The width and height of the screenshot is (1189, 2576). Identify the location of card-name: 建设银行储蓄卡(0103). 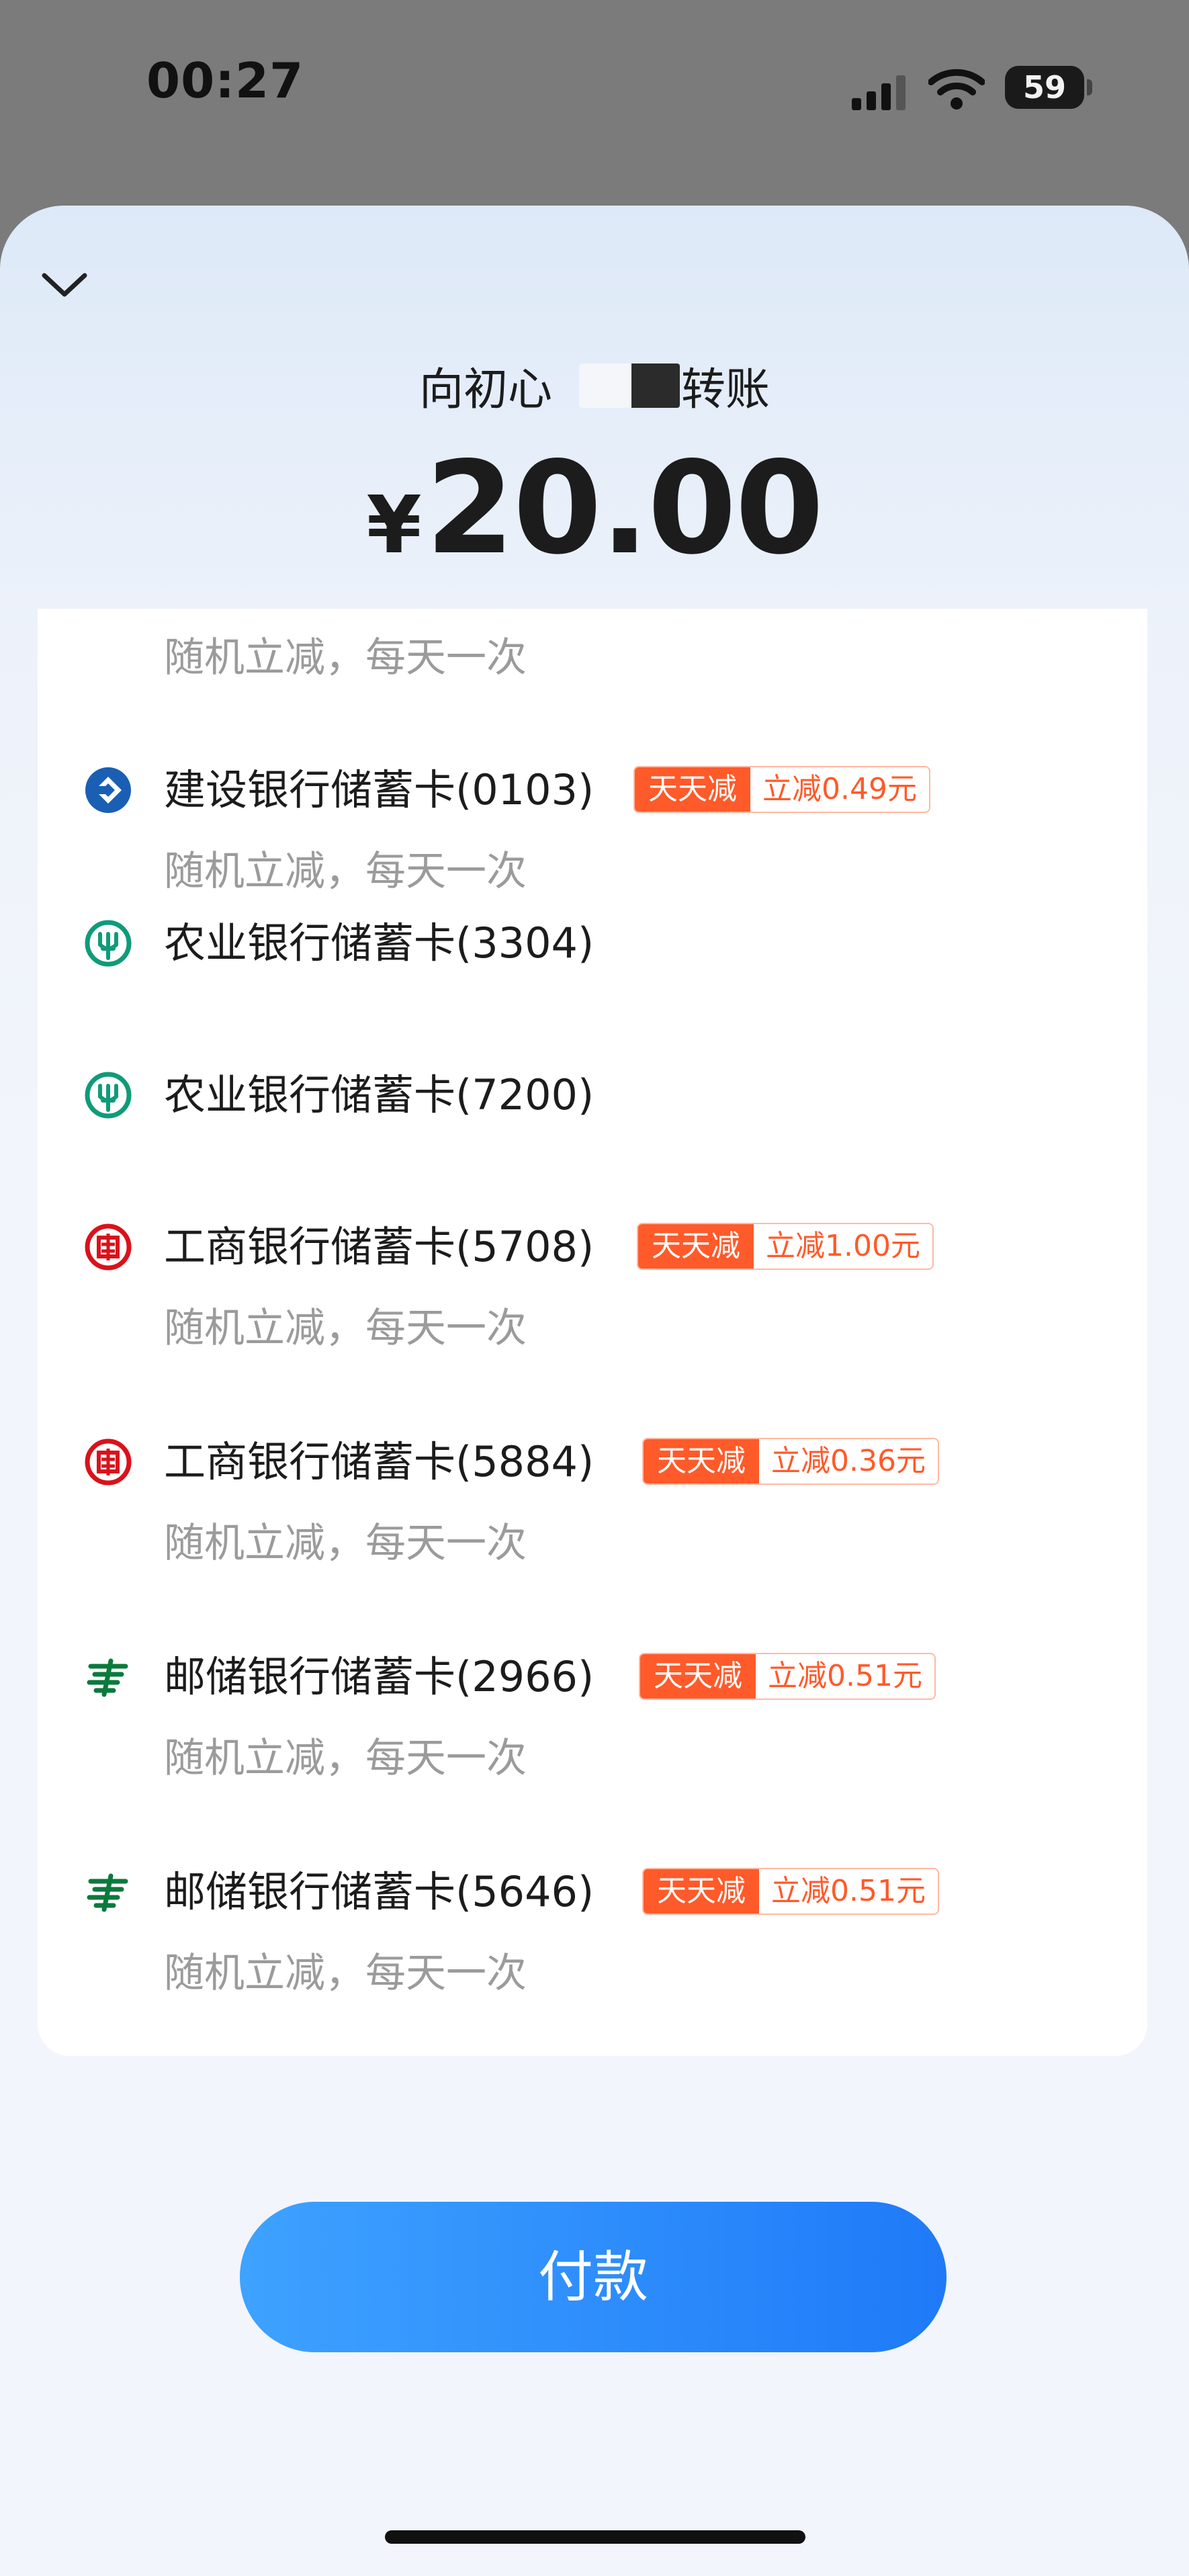
(379, 789).